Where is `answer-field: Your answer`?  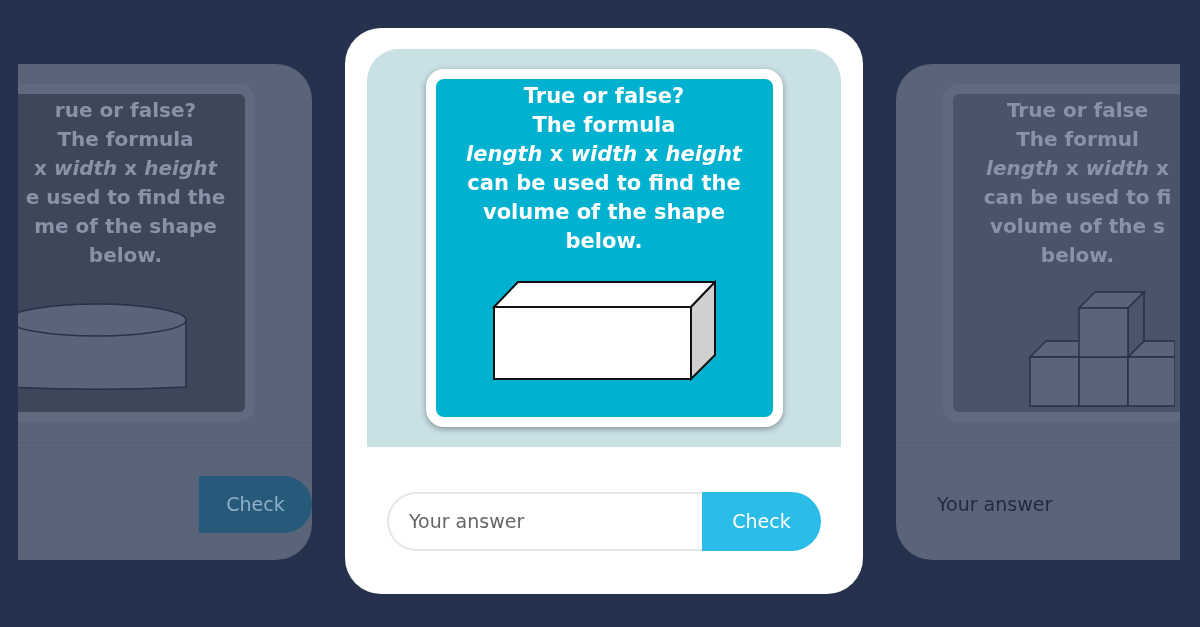
answer-field: Your answer is located at coordinates (544, 521).